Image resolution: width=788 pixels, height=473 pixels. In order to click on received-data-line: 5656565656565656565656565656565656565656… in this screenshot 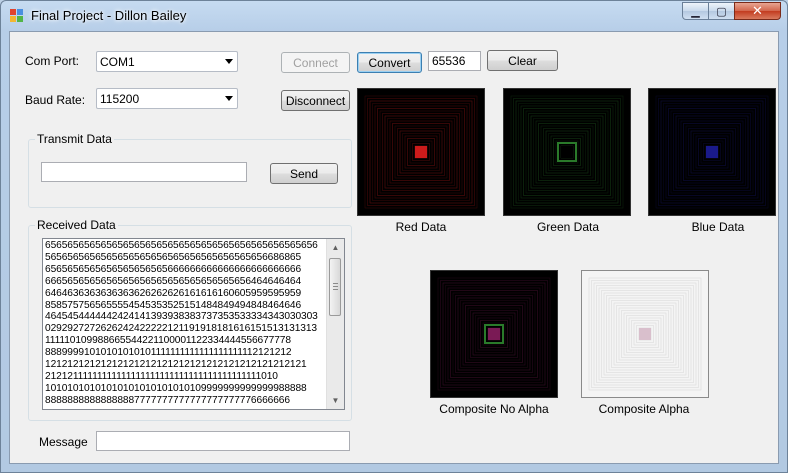, I will do `click(173, 257)`.